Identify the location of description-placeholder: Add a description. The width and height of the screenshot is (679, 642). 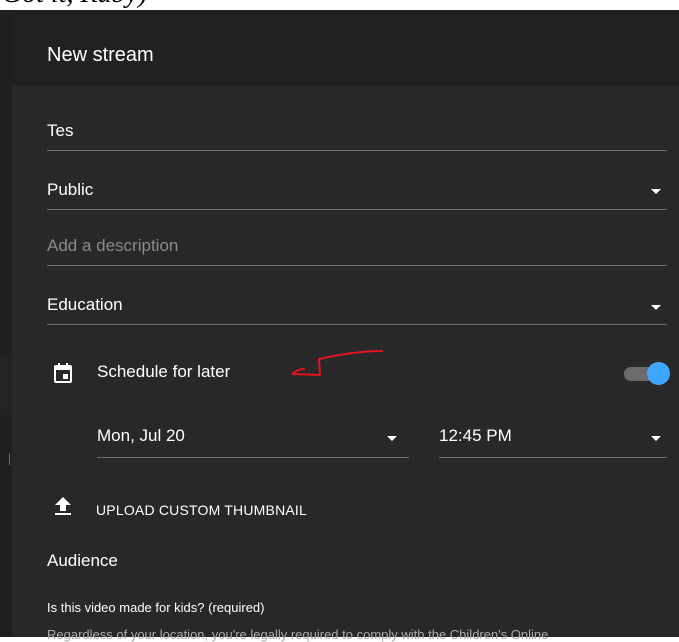
(113, 245).